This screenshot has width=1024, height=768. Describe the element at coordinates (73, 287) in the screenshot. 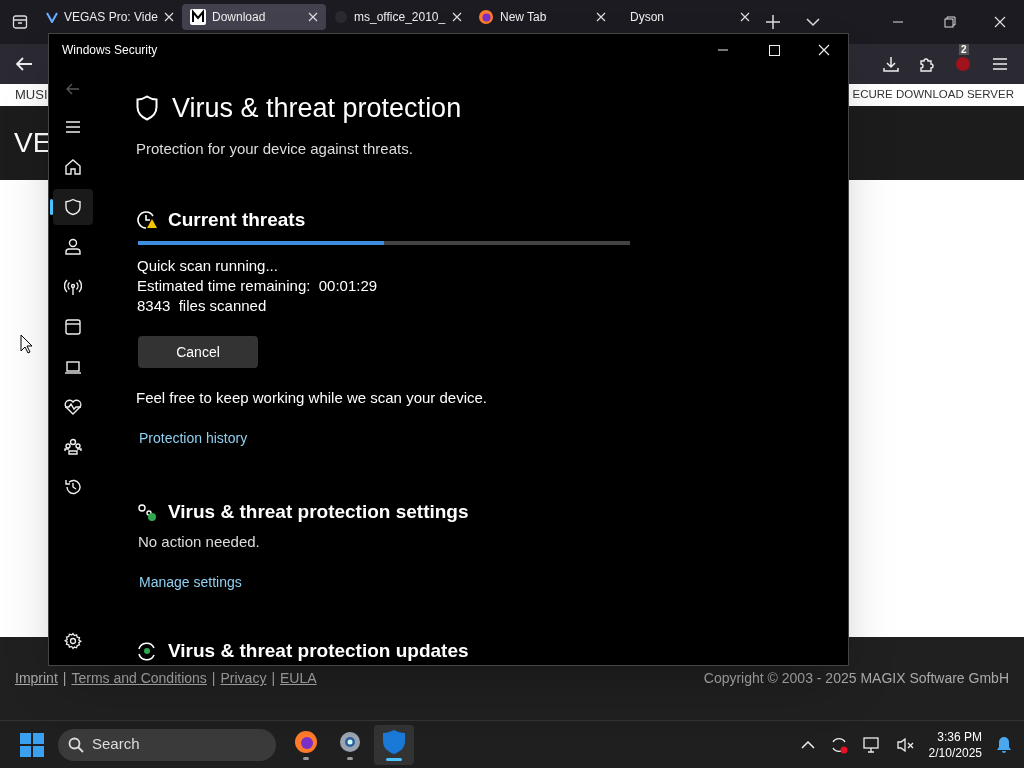

I see `antenna-icon` at that location.